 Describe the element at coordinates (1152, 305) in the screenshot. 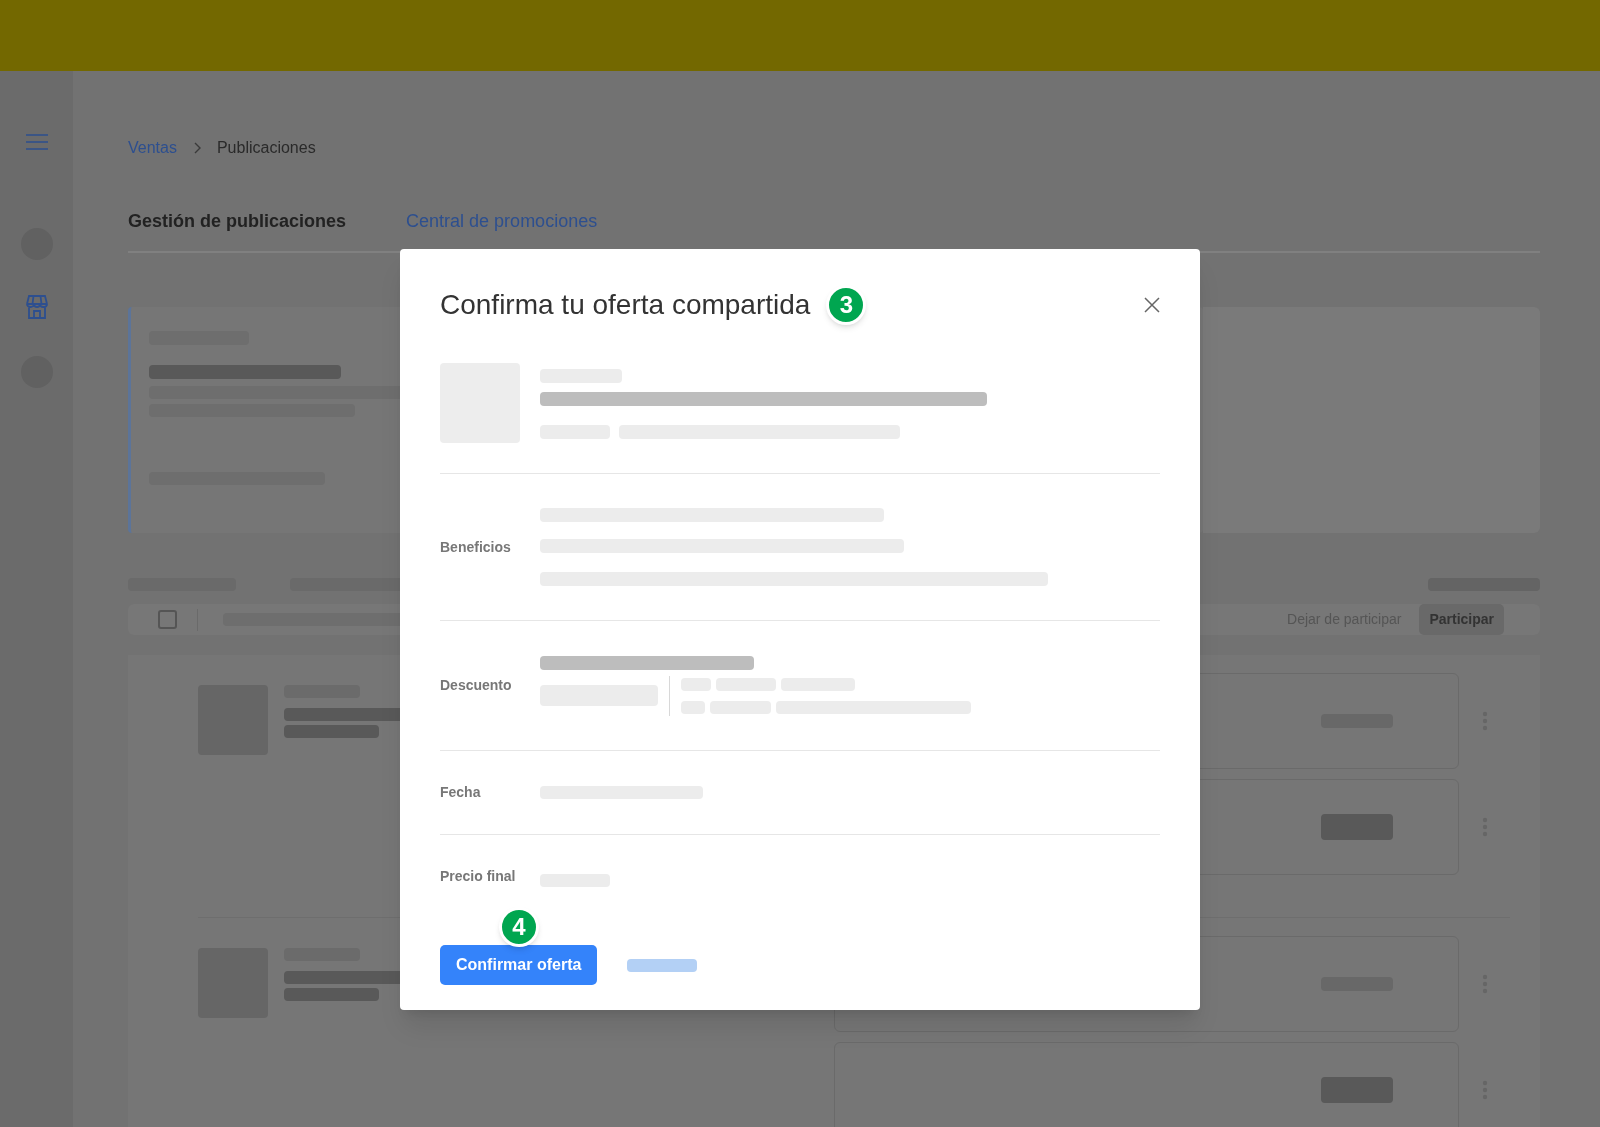

I see `close-icon` at that location.